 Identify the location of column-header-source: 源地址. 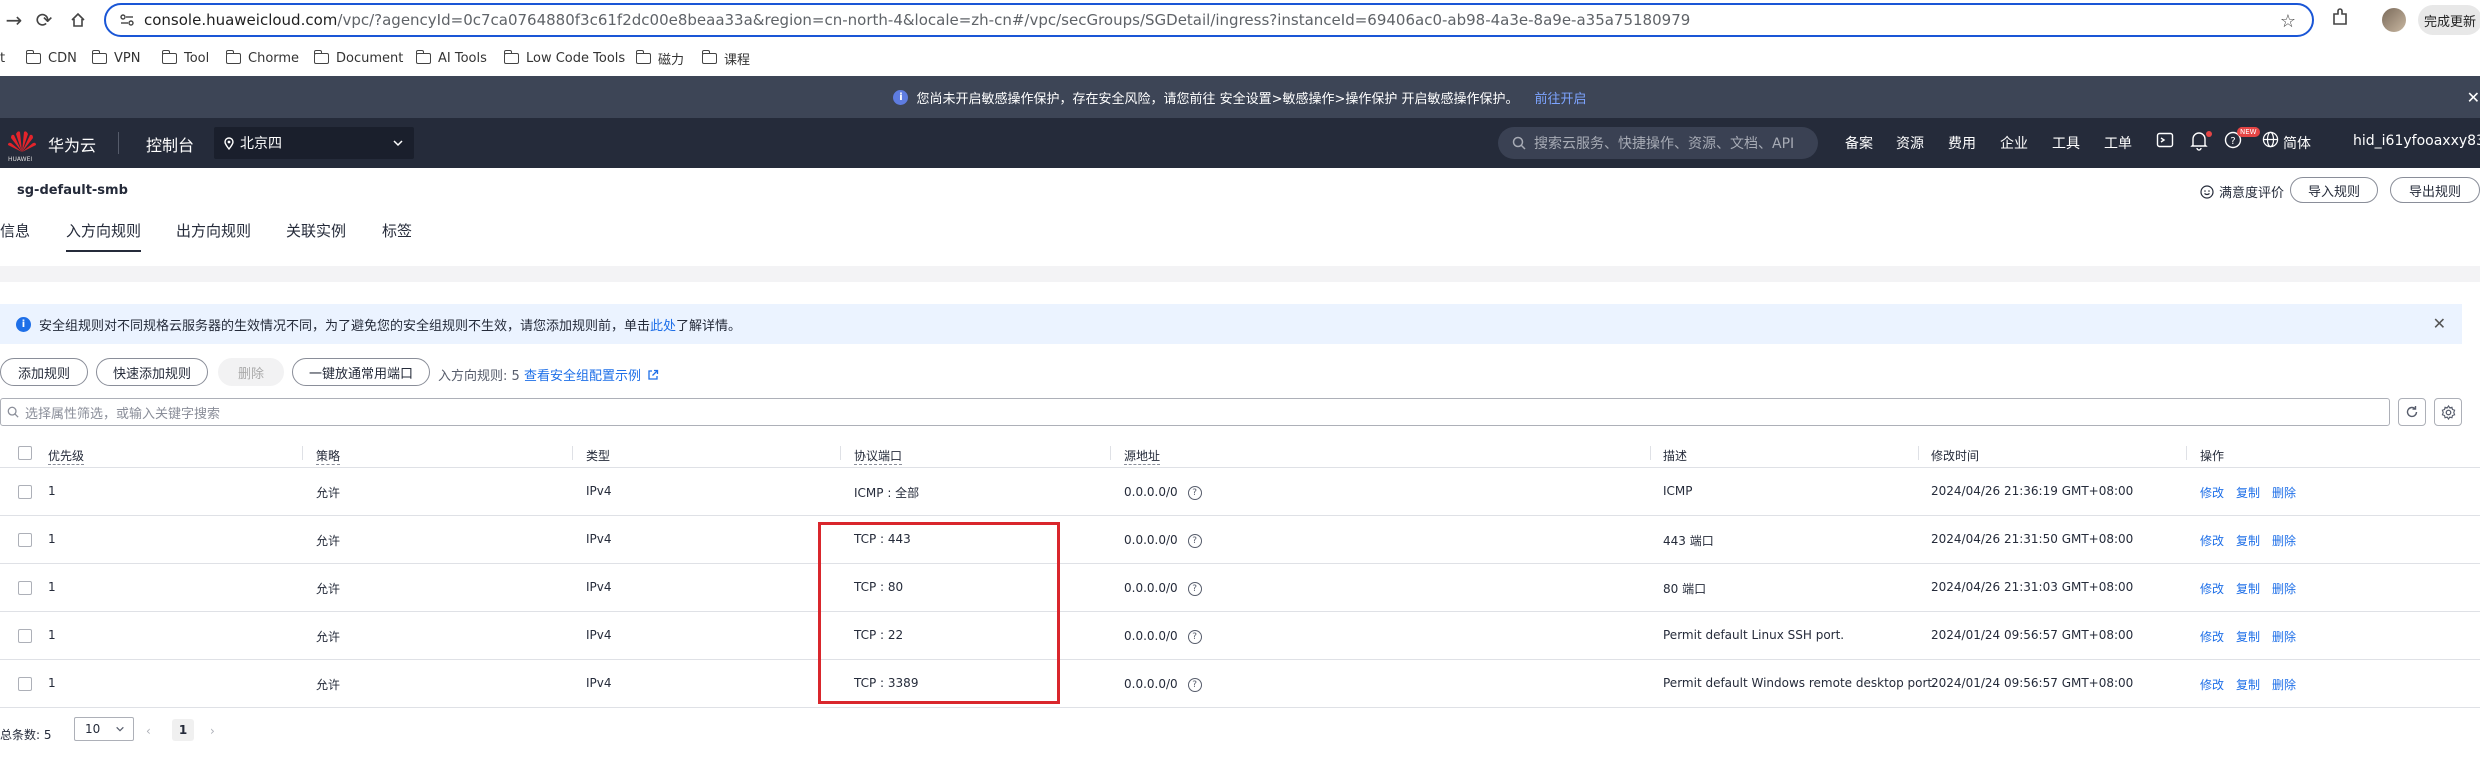
(1142, 456).